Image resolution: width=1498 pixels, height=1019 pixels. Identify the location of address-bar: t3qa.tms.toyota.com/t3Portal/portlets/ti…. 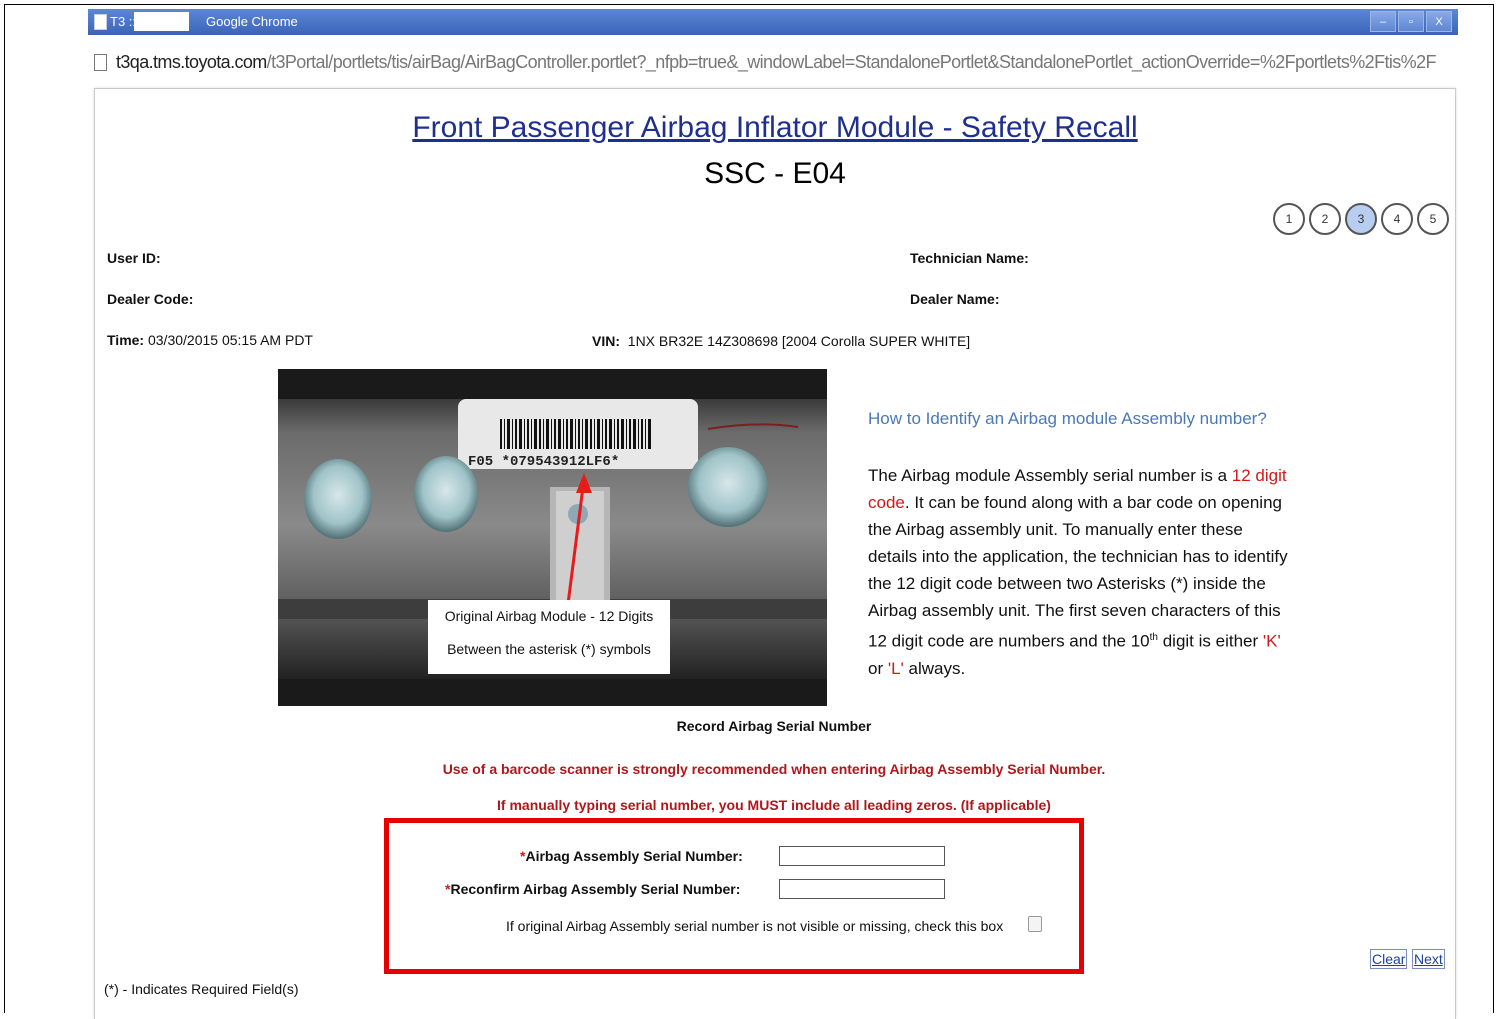
(773, 63).